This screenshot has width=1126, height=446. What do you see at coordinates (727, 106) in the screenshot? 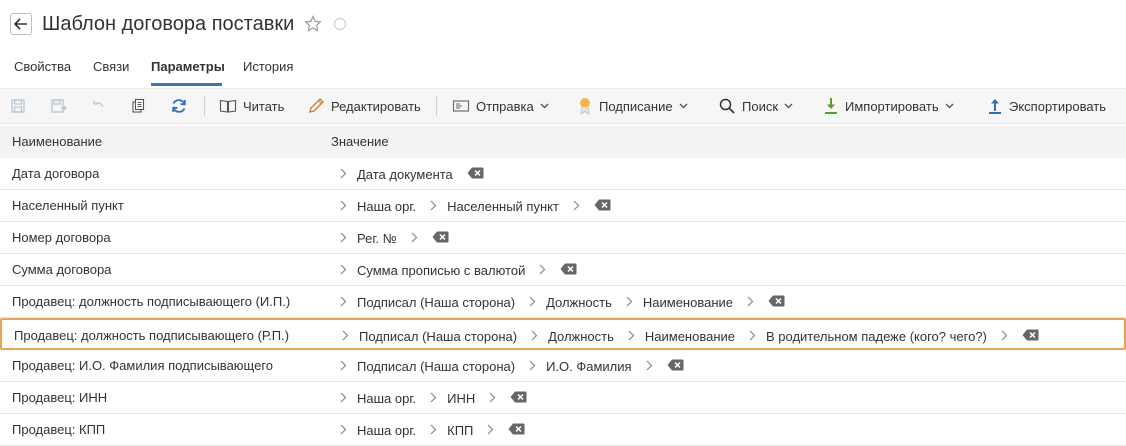
I see `search-icon` at bounding box center [727, 106].